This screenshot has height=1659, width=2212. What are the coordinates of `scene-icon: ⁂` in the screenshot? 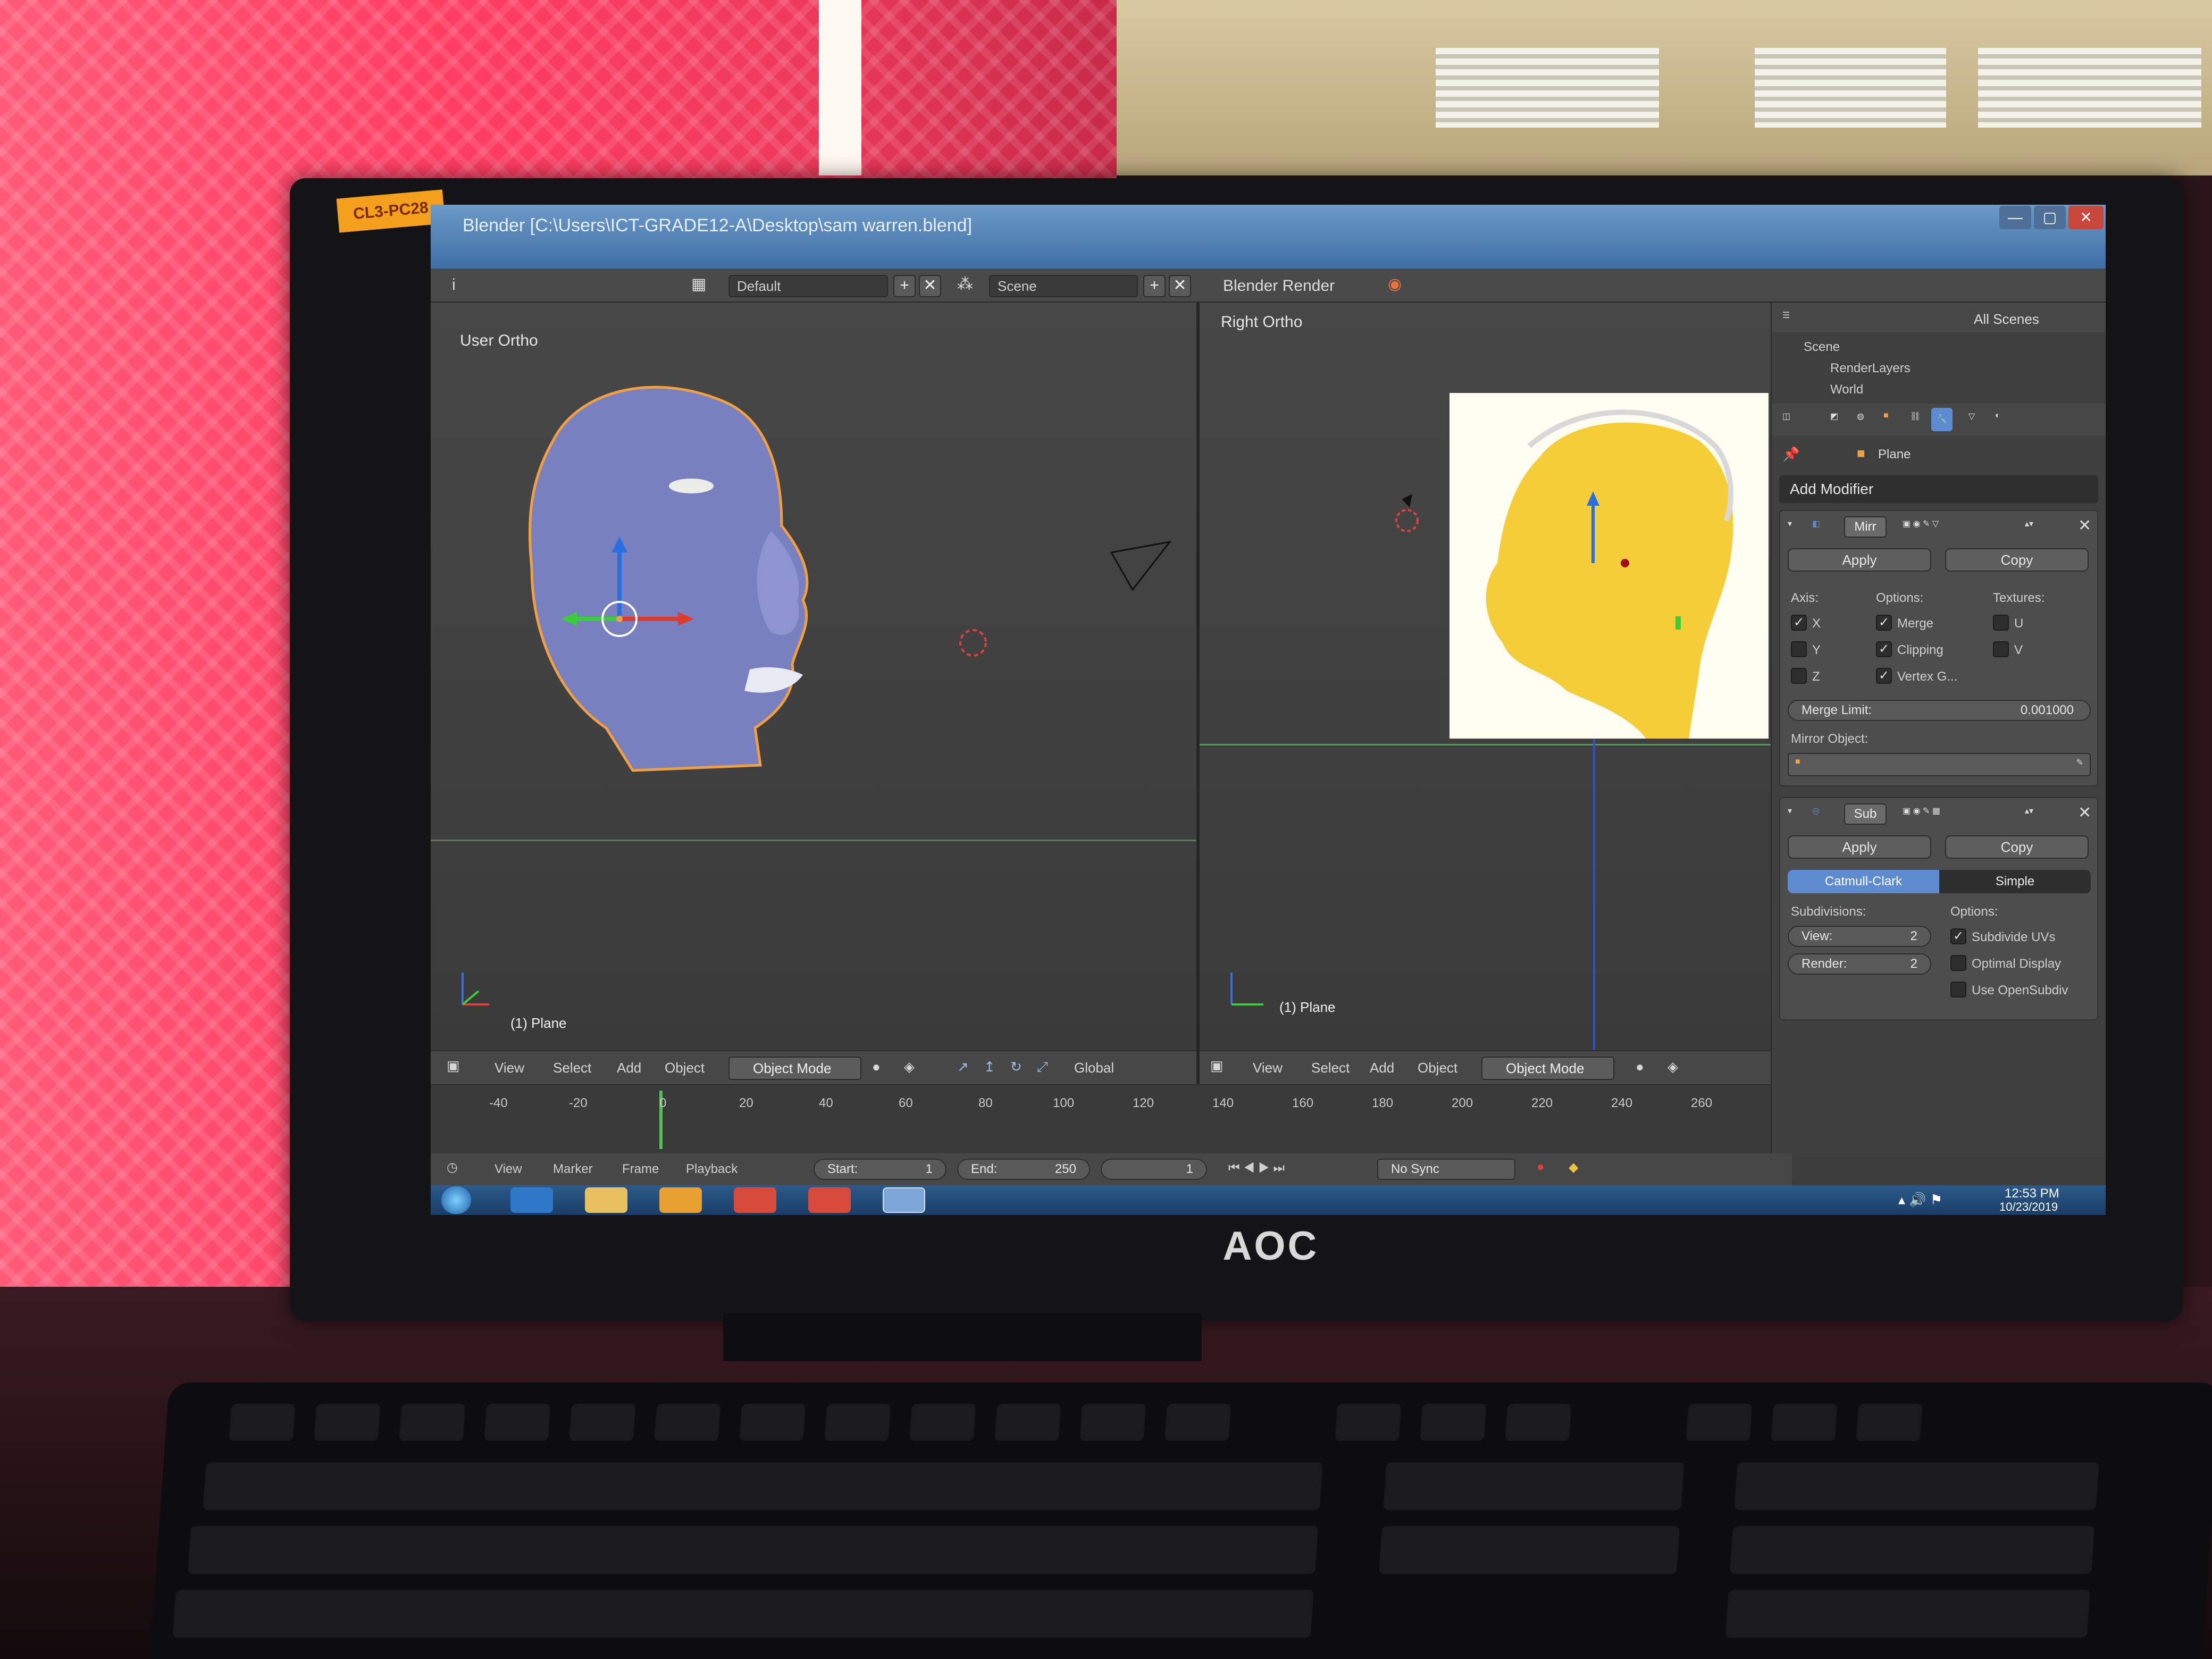 It's located at (965, 284).